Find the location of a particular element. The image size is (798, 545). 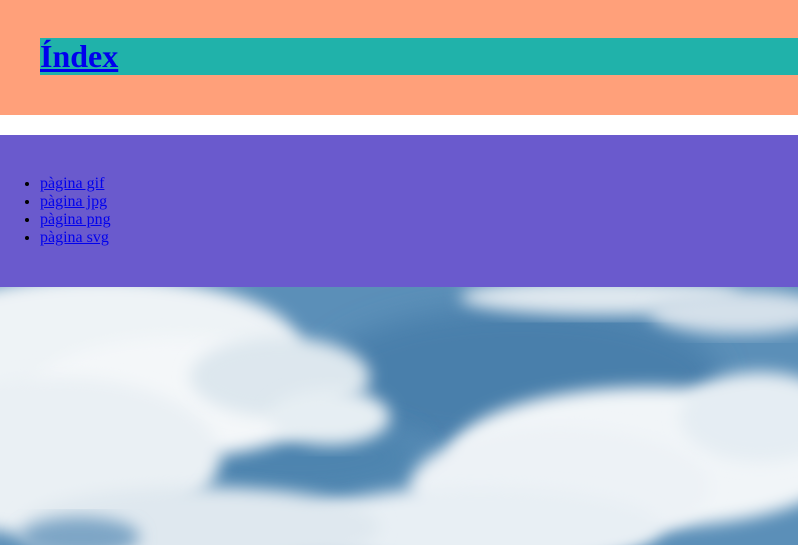

list-item: pàgina jpg is located at coordinates (75, 202).